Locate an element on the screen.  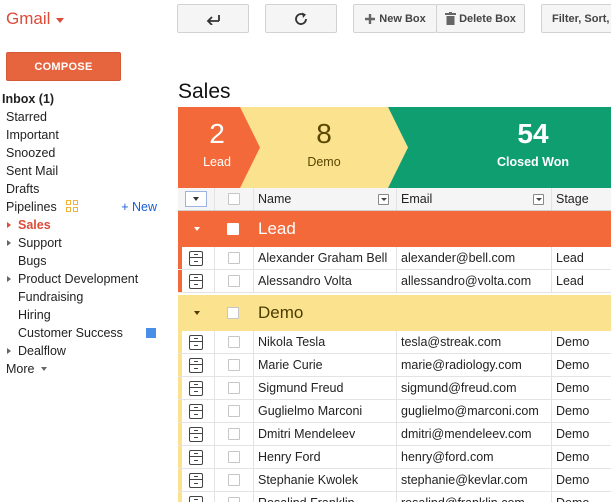
sidebar-item-snoozed: Snoozed is located at coordinates (85, 153).